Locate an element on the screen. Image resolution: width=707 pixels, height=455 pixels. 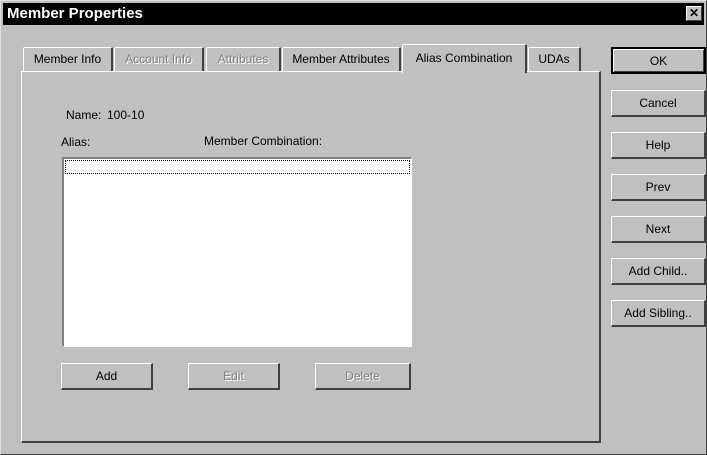
member-combination-label: Member Combination: is located at coordinates (263, 141).